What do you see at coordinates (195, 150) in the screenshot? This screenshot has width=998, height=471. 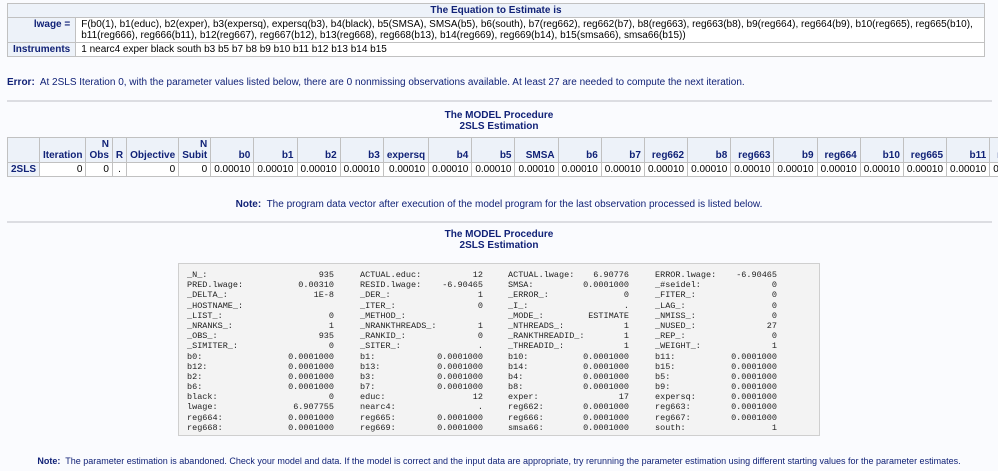 I see `column-header: N Subit` at bounding box center [195, 150].